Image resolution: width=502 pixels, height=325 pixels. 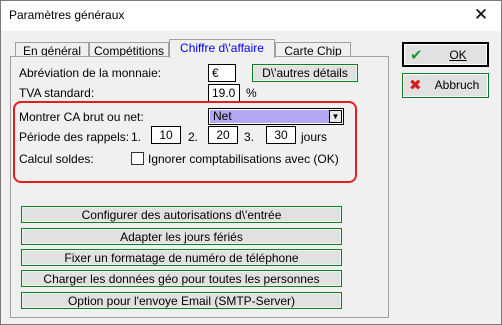 What do you see at coordinates (181, 300) in the screenshot?
I see `smtp-email-option-button: Option pour l'envoye Email (SMTP-Server)` at bounding box center [181, 300].